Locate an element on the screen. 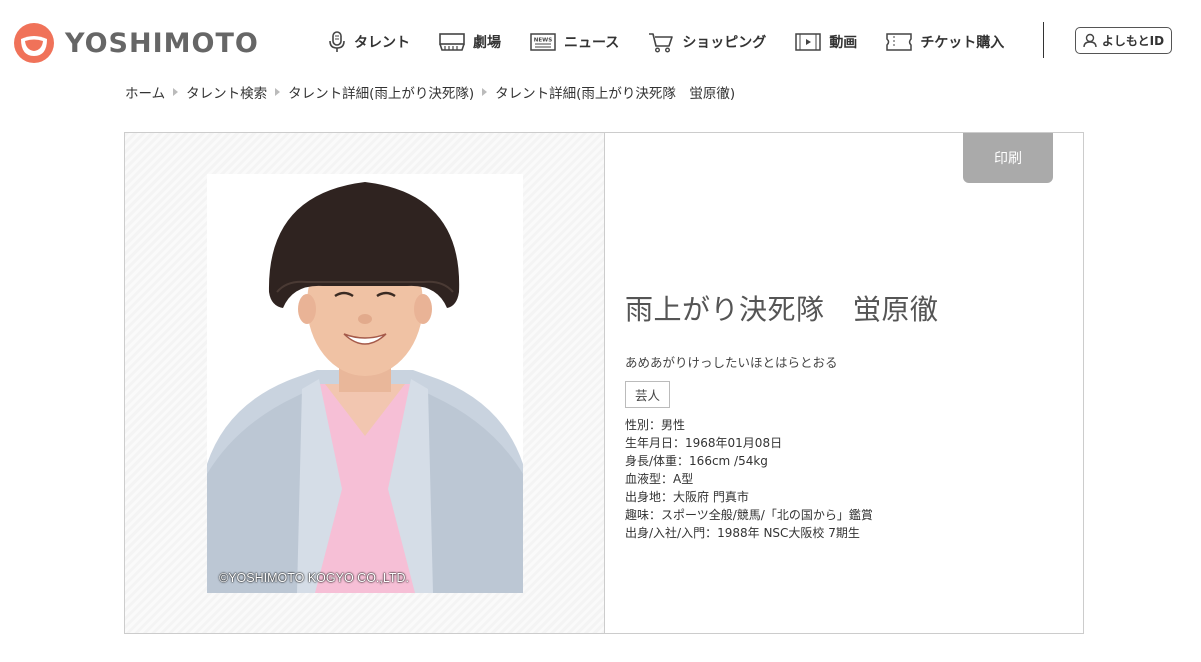 This screenshot has width=1201, height=662. breadcrumb-home: ホーム is located at coordinates (145, 92).